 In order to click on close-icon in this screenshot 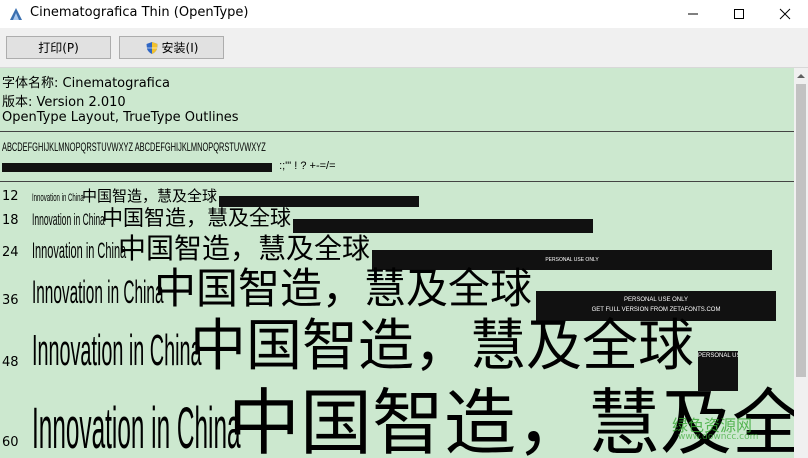, I will do `click(785, 14)`.